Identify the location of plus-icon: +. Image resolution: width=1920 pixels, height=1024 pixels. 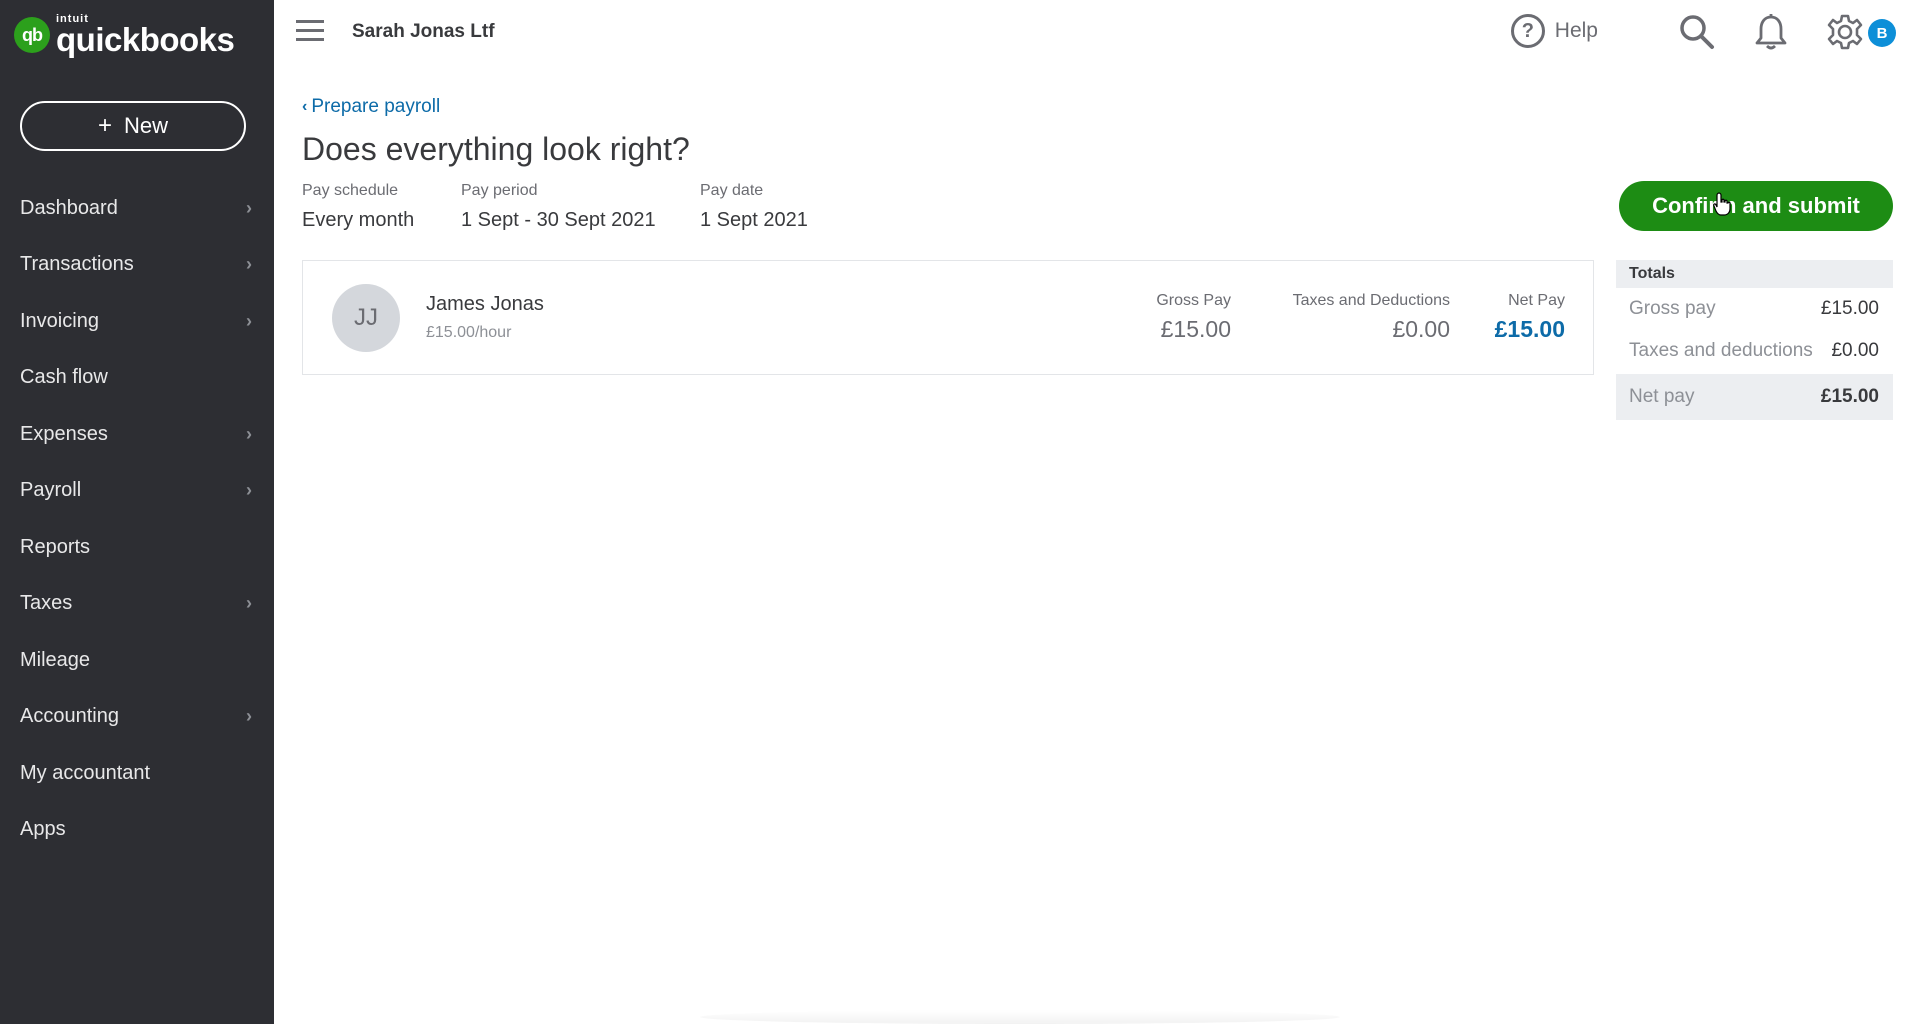
(104, 125).